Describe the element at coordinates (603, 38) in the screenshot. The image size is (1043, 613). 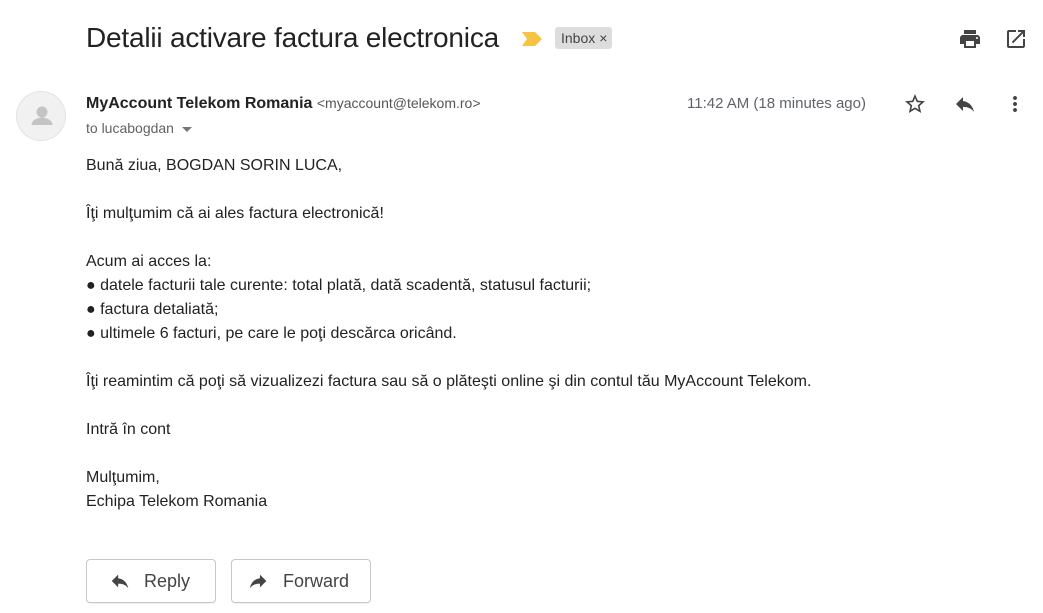
I see `remove-label-button: ×` at that location.